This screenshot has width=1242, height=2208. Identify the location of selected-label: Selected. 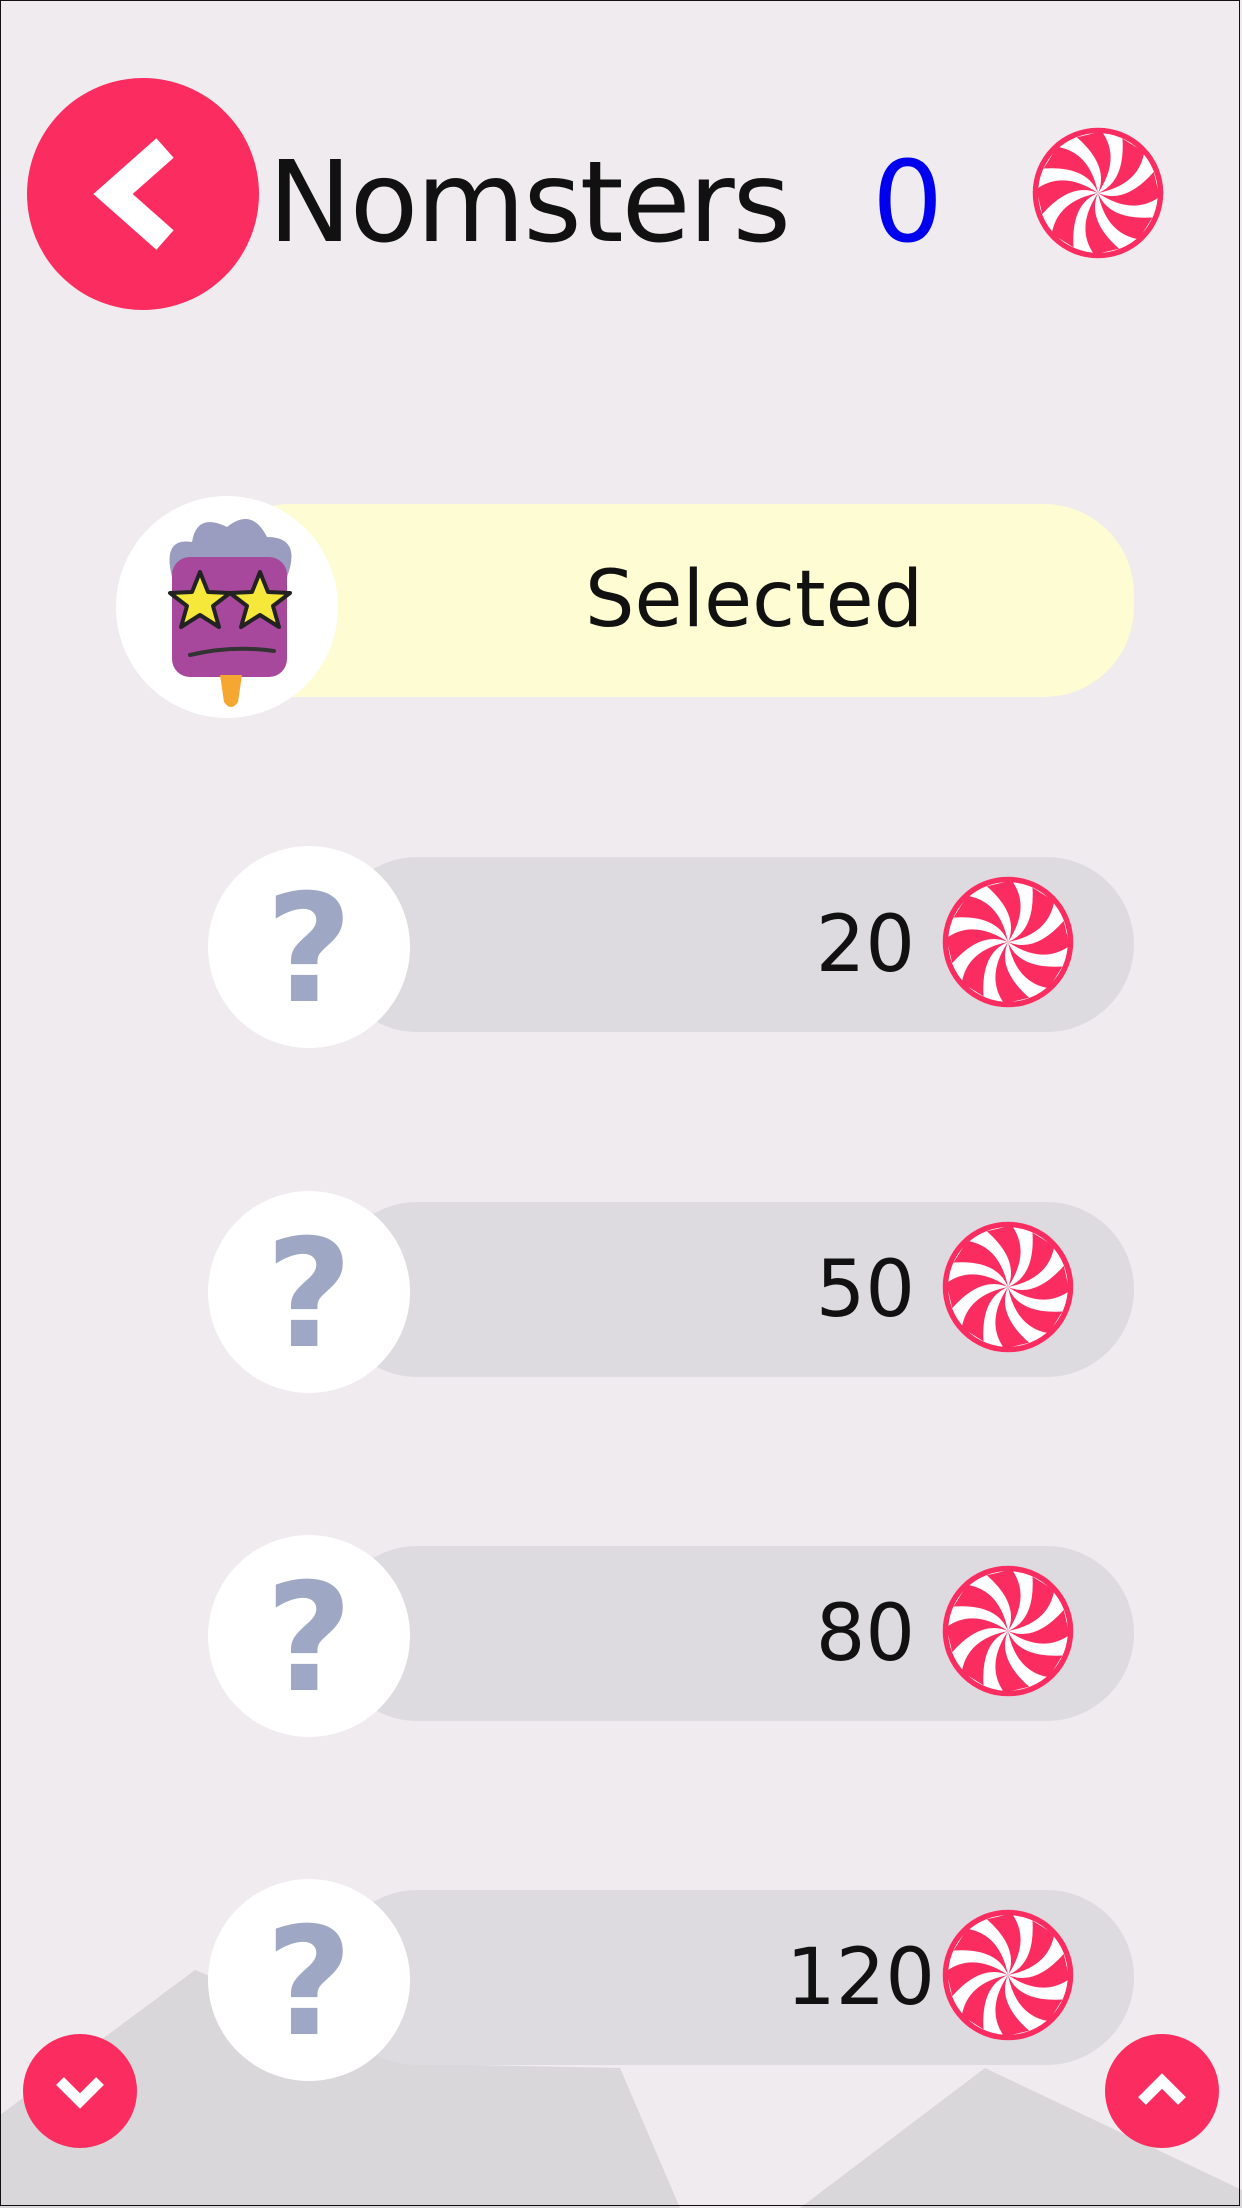
(754, 600).